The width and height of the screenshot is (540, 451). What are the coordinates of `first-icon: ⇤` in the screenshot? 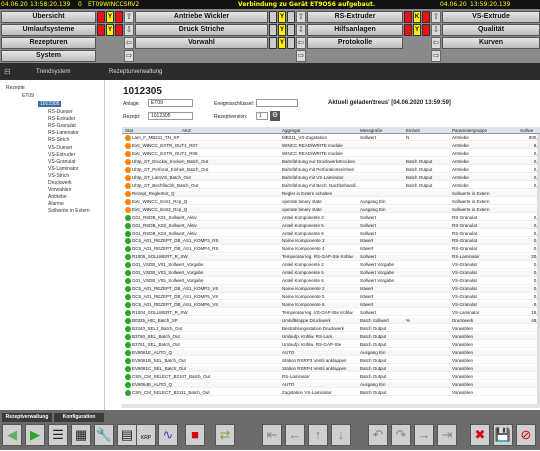 It's located at (272, 435).